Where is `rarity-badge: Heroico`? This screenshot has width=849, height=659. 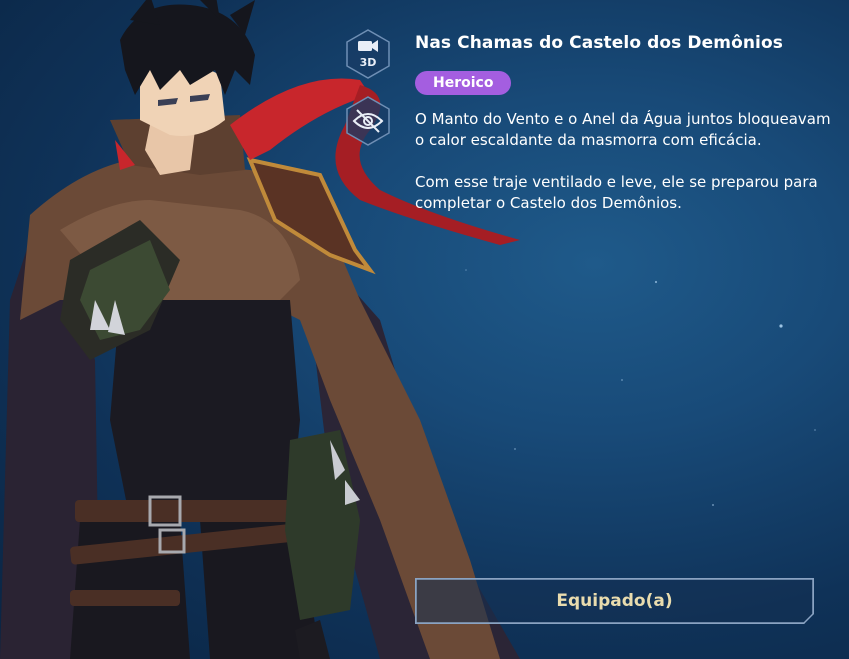
rarity-badge: Heroico is located at coordinates (463, 83).